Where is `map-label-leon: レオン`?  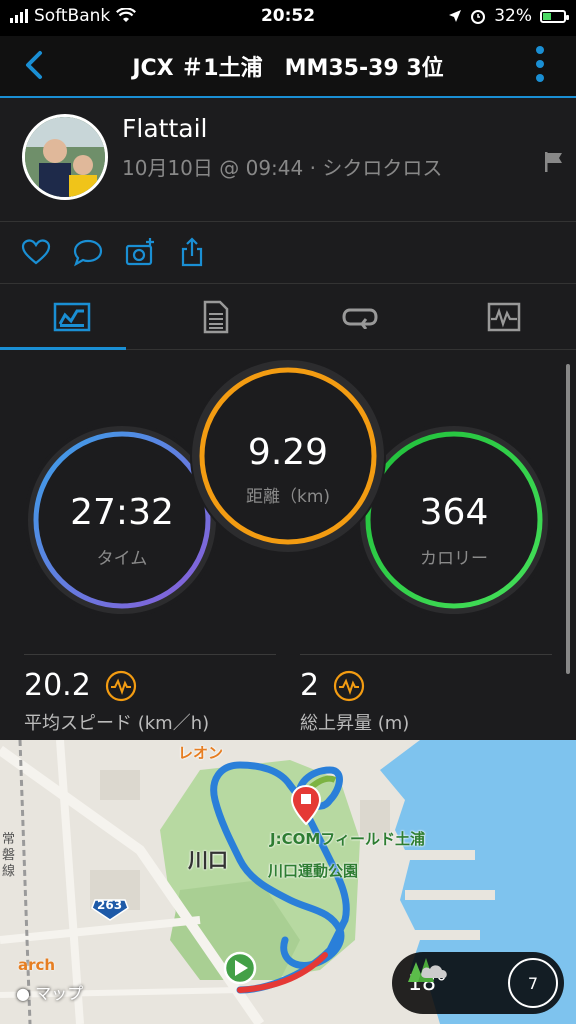
map-label-leon: レオン is located at coordinates (201, 753).